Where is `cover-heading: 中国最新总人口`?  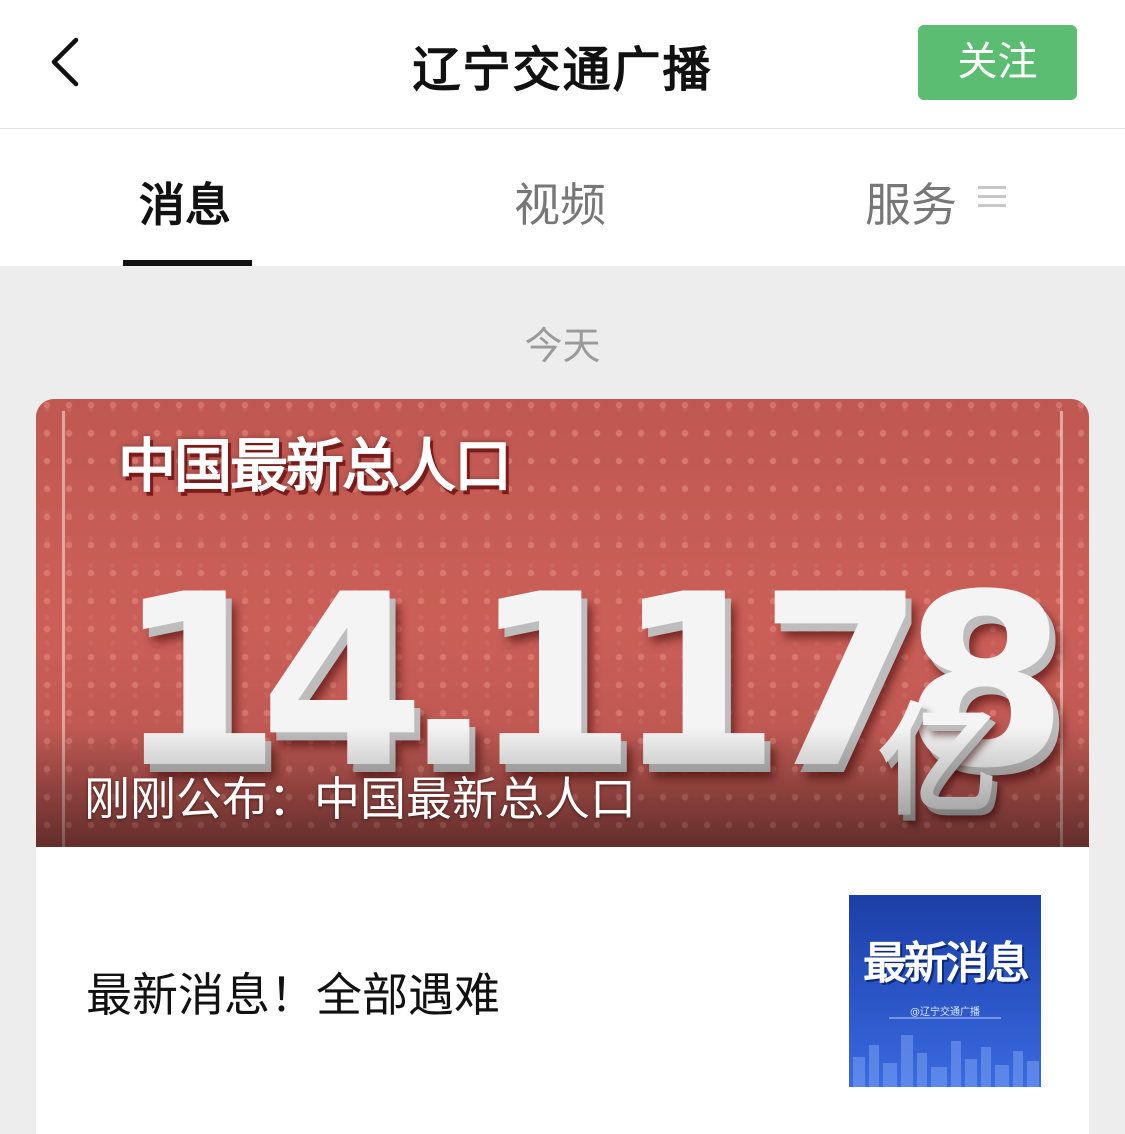
cover-heading: 中国最新总人口 is located at coordinates (315, 466).